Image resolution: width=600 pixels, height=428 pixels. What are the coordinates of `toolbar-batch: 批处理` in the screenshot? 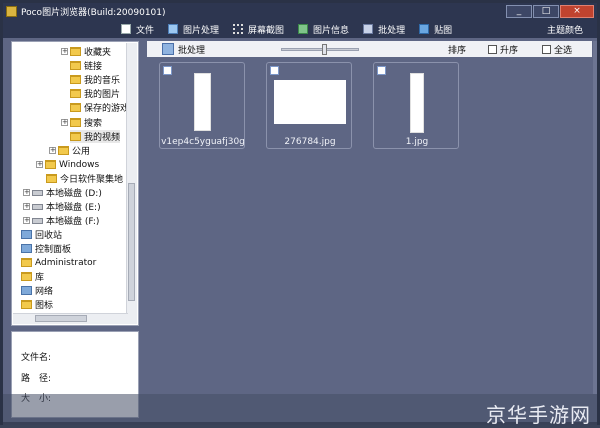 It's located at (384, 29).